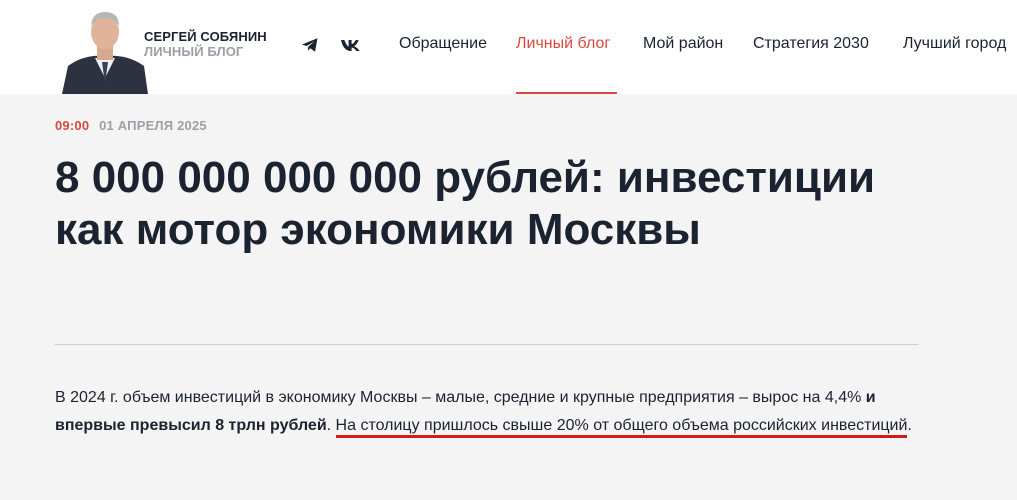  I want to click on nav-item-personal-blog: Личный блог, so click(563, 44).